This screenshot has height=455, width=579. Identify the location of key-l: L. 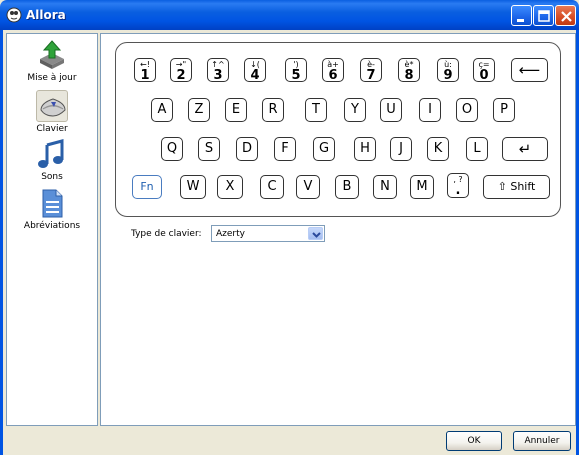
(477, 149).